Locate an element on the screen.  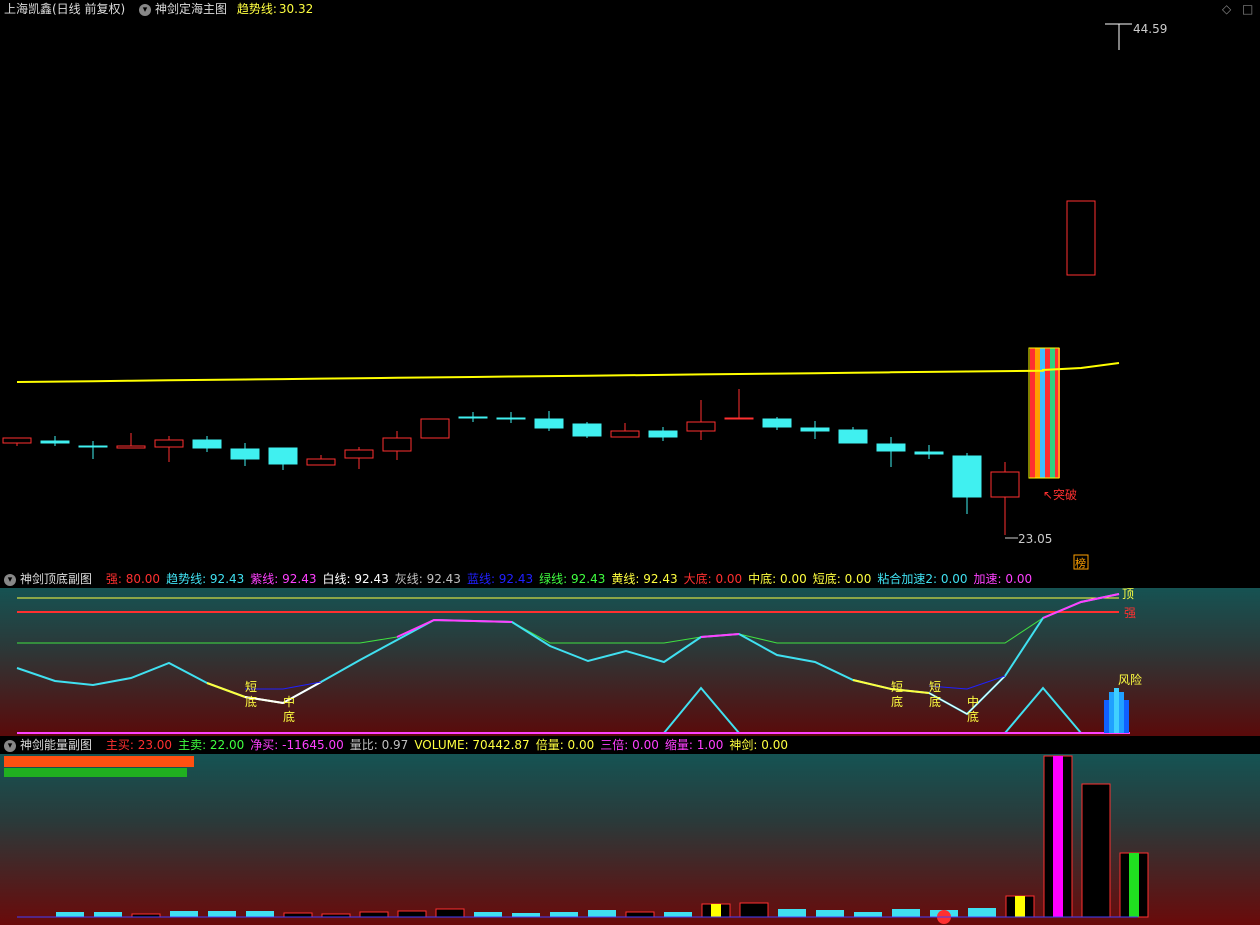
green-line is located at coordinates (568, 618).